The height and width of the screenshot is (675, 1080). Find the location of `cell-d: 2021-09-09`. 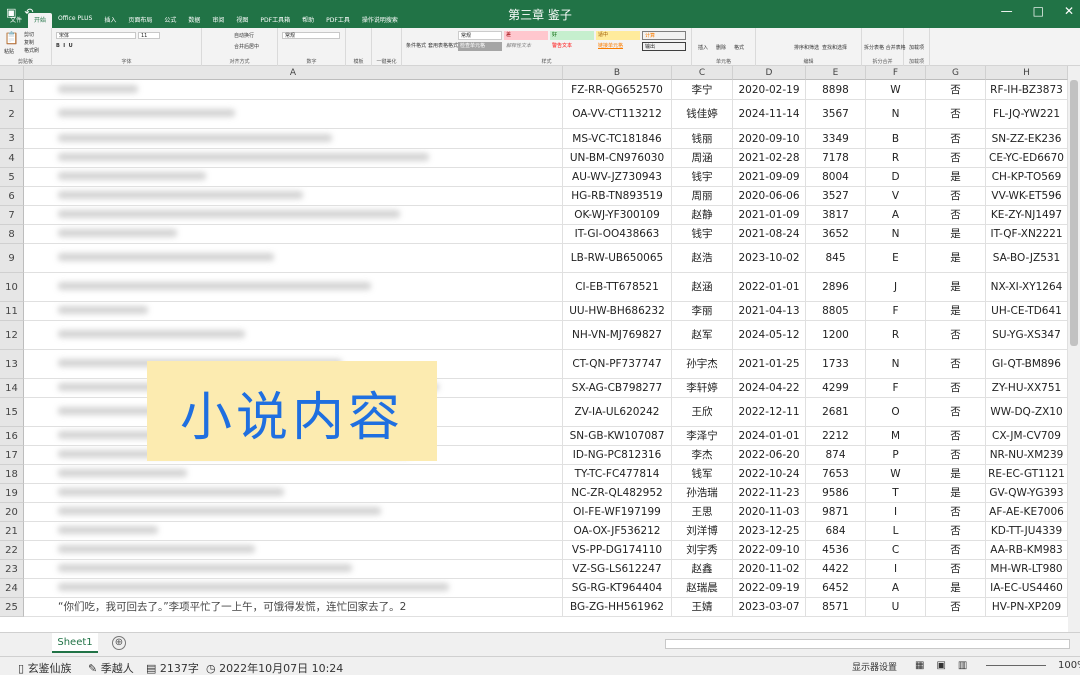

cell-d: 2021-09-09 is located at coordinates (769, 177).